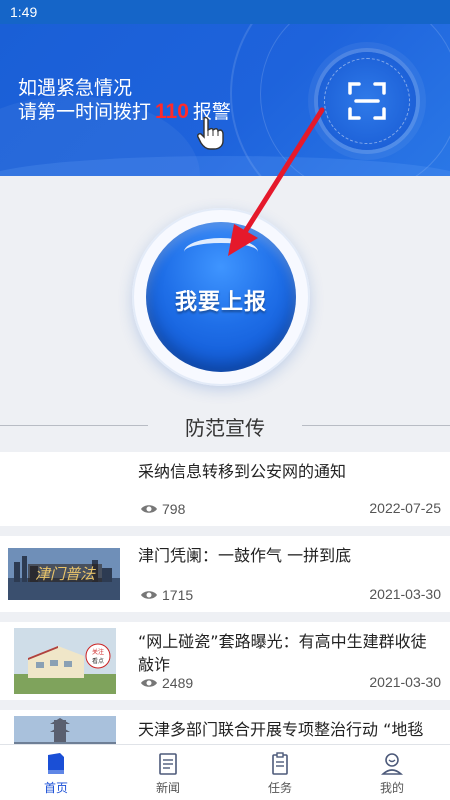 The image size is (450, 800). I want to click on section-title: 防范宣传, so click(225, 428).